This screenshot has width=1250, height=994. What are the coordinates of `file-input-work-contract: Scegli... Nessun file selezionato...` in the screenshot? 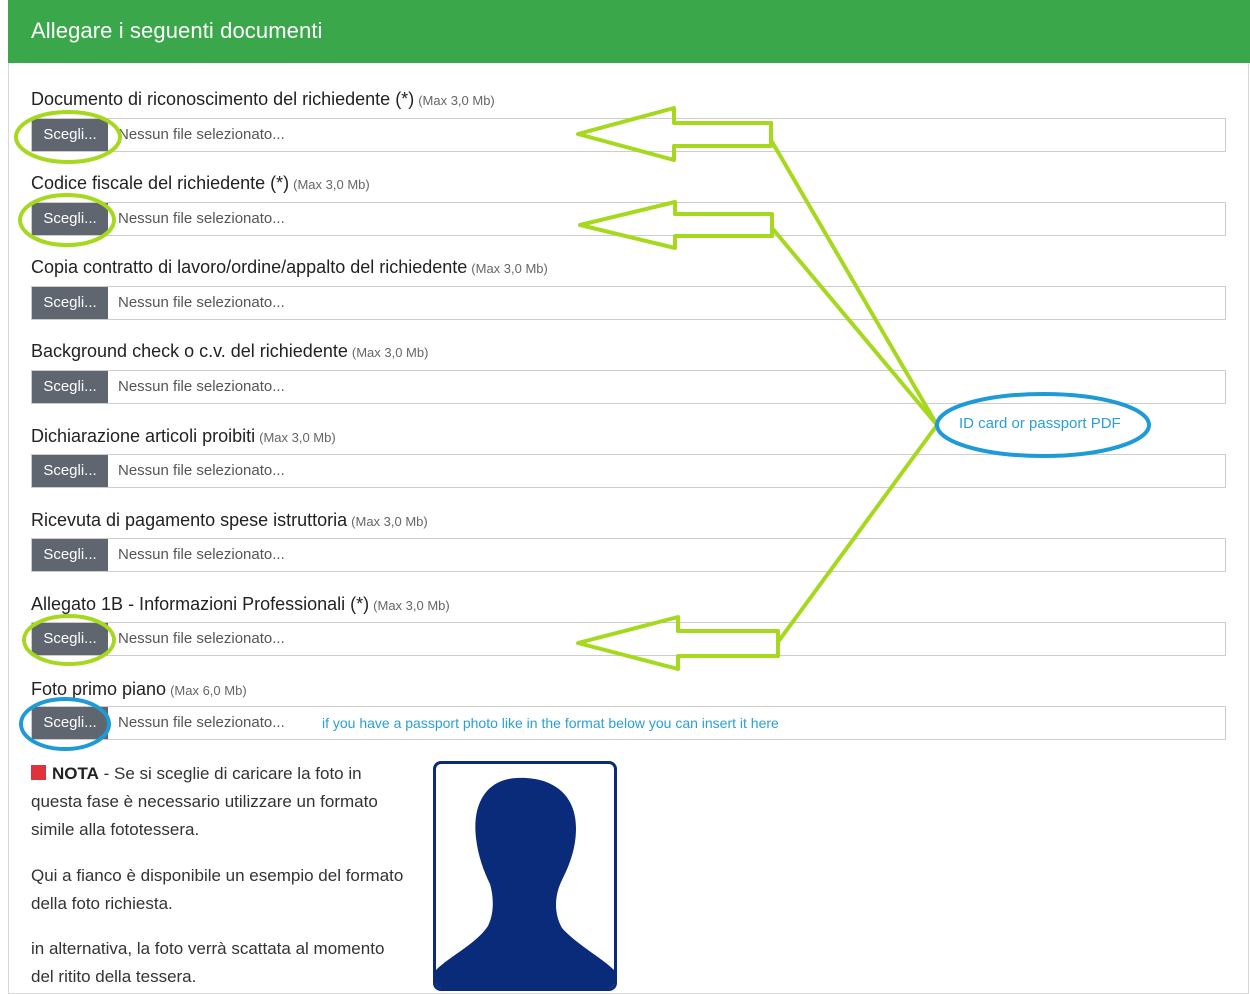 It's located at (628, 303).